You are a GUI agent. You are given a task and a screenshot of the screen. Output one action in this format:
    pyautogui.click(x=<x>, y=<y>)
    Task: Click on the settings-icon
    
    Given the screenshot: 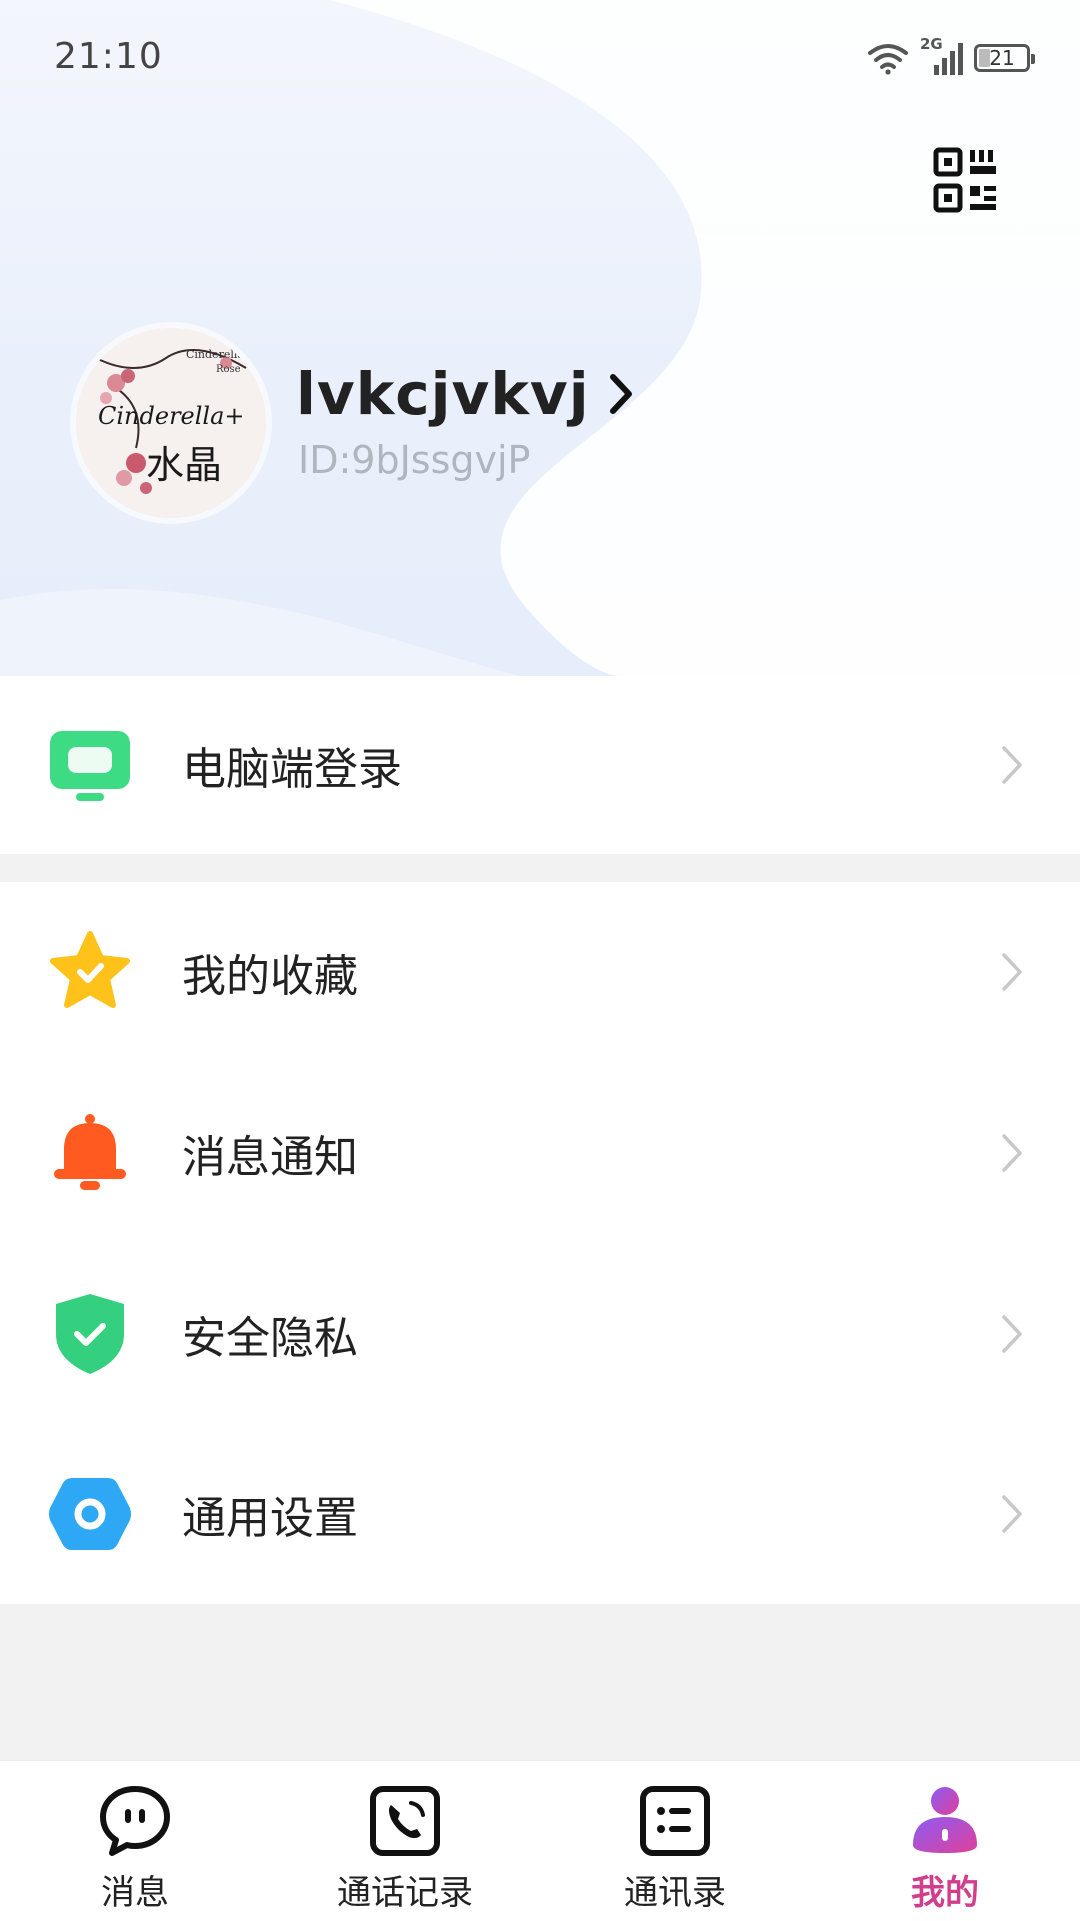 What is the action you would take?
    pyautogui.click(x=90, y=1514)
    